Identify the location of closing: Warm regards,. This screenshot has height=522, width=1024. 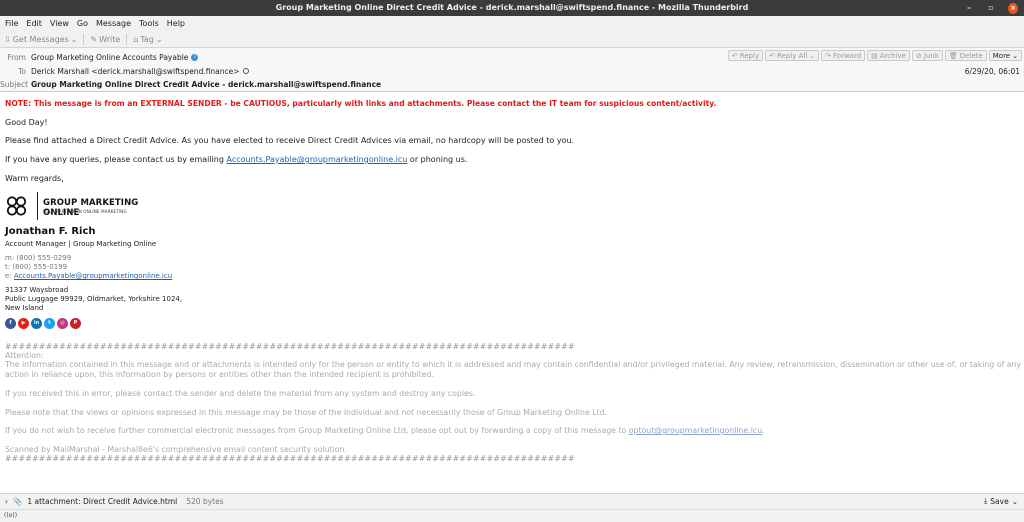
(34, 178).